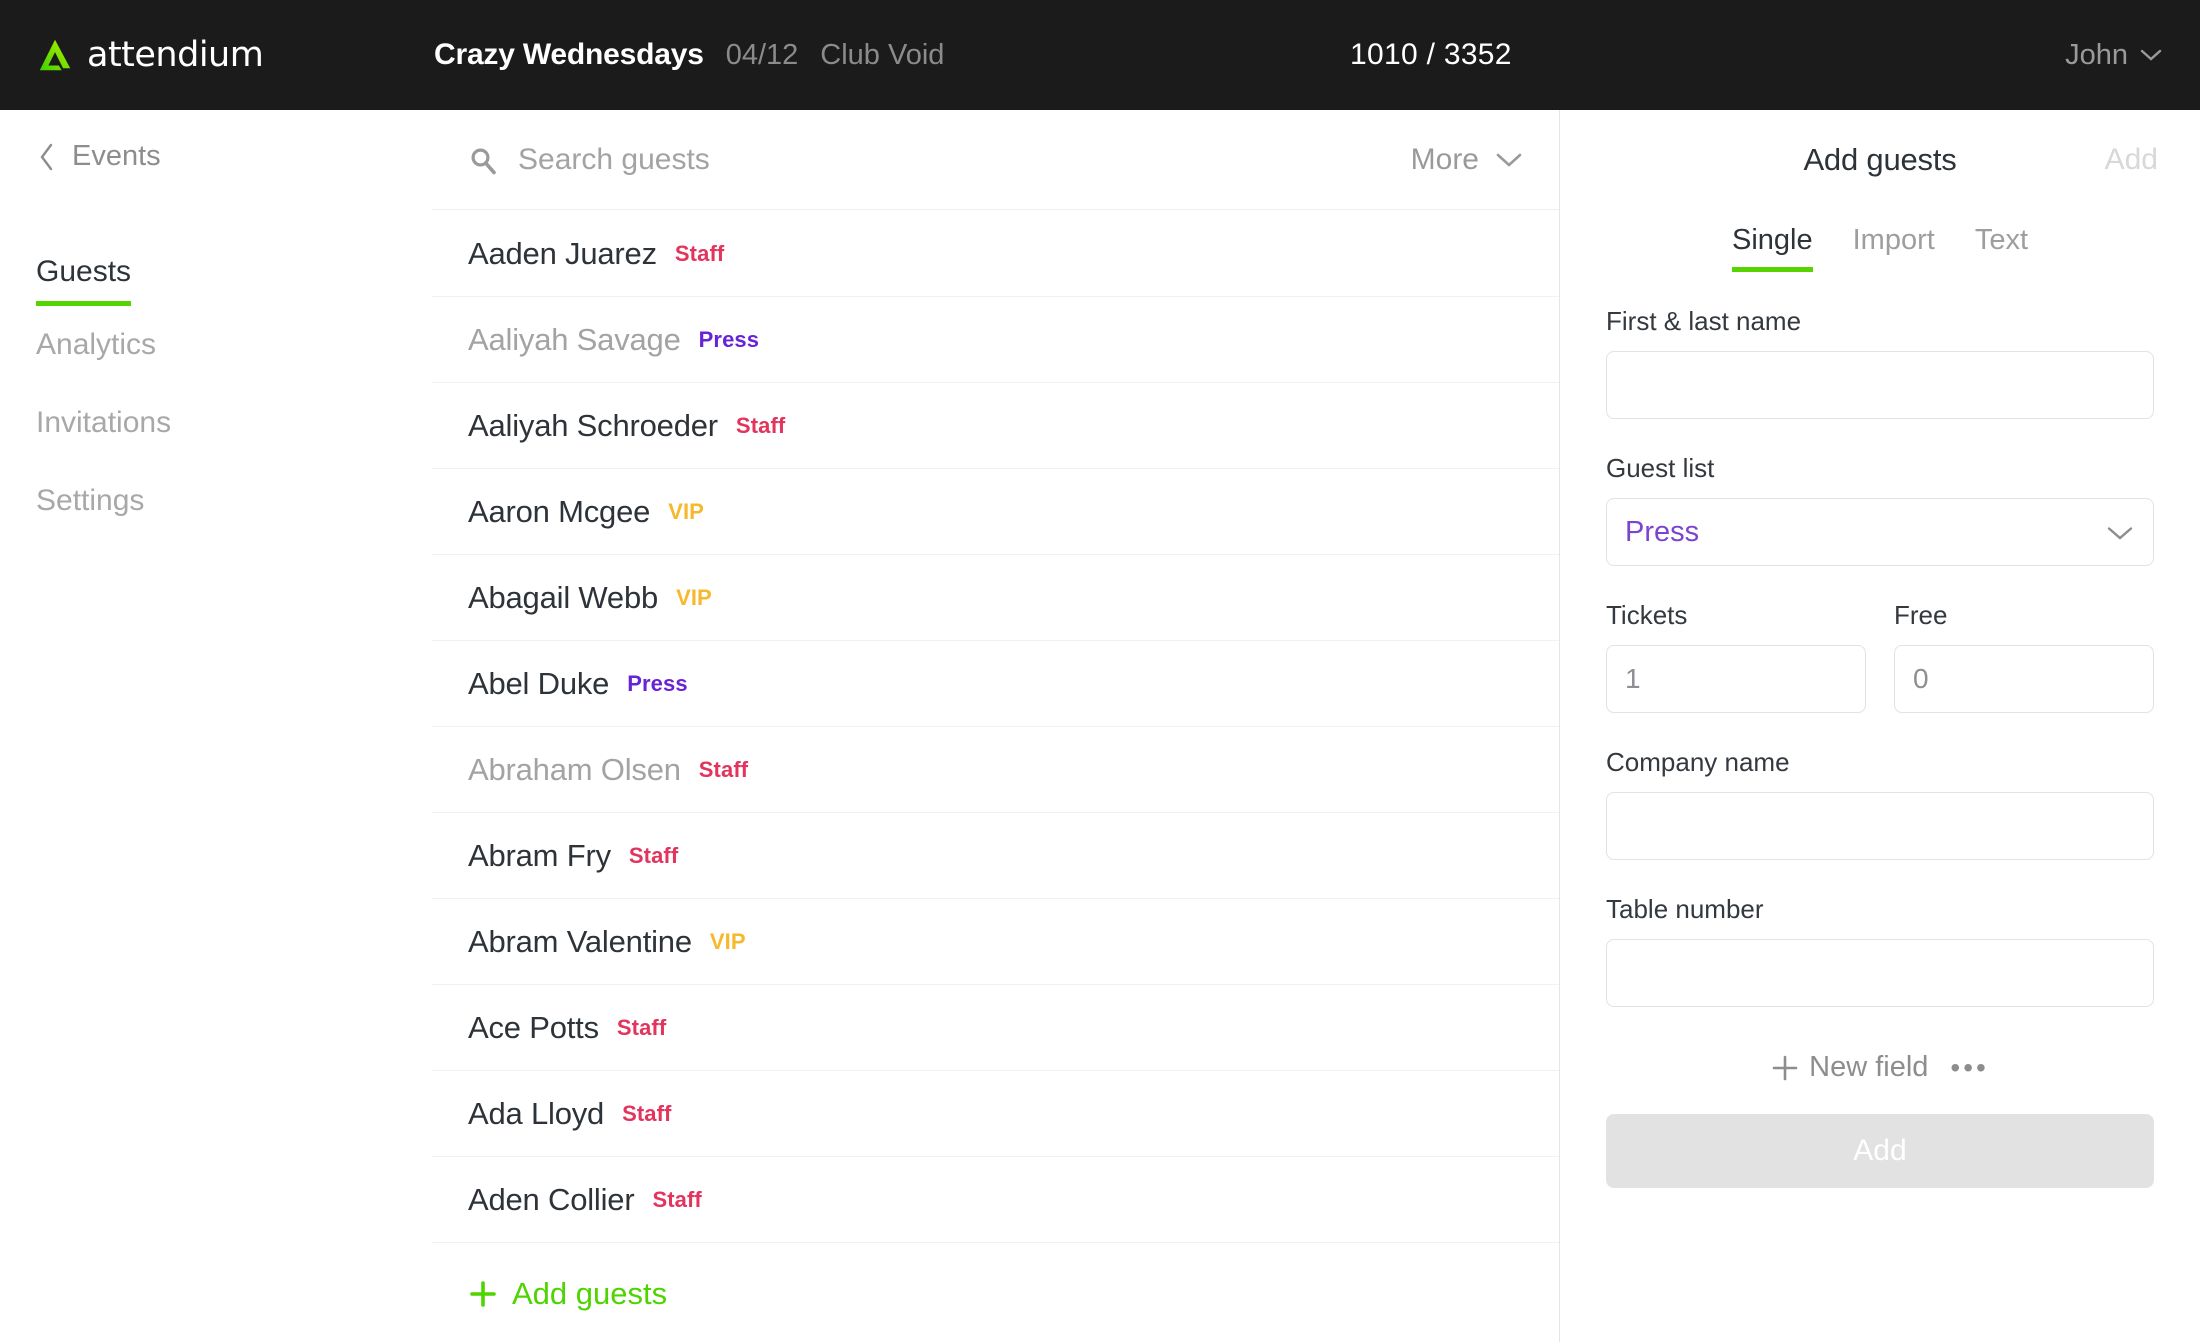 The width and height of the screenshot is (2200, 1342). Describe the element at coordinates (995, 340) in the screenshot. I see `guest-row: Aaliyah Savage Press` at that location.